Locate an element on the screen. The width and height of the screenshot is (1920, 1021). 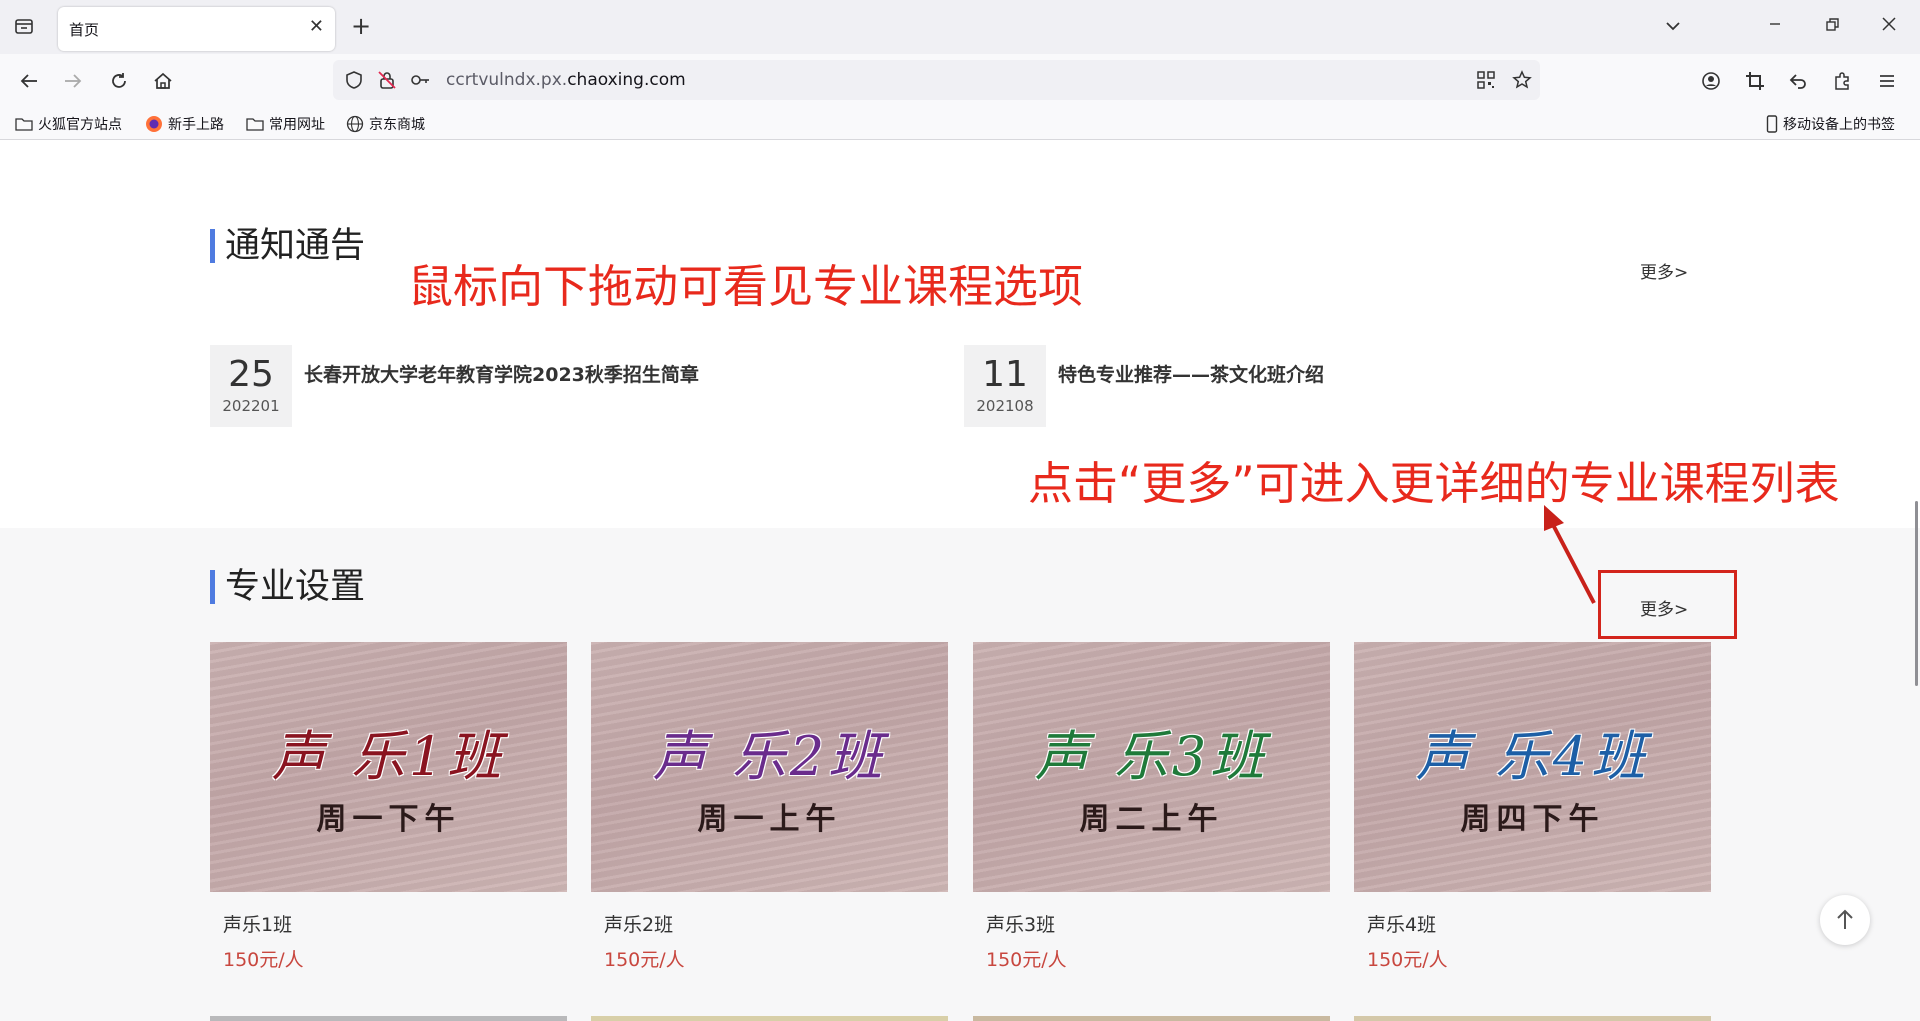
back-to-top-button is located at coordinates (1845, 920).